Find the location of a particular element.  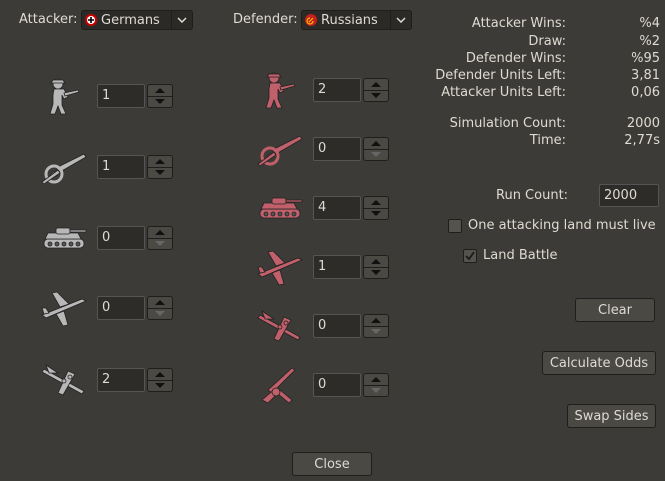

sim-value: 2000 is located at coordinates (643, 123).